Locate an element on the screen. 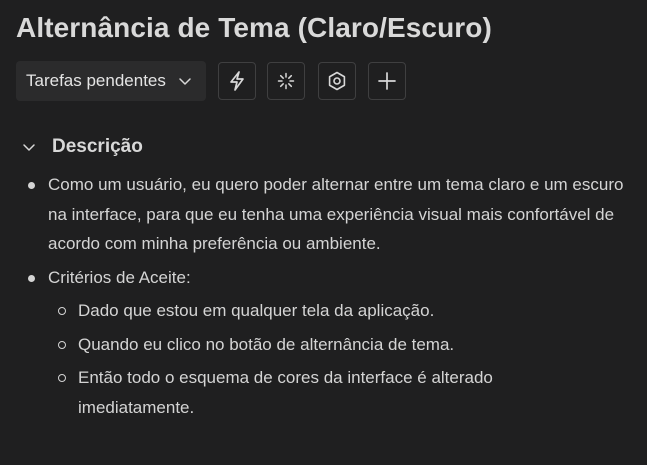 The width and height of the screenshot is (647, 465). lightning-icon is located at coordinates (237, 81).